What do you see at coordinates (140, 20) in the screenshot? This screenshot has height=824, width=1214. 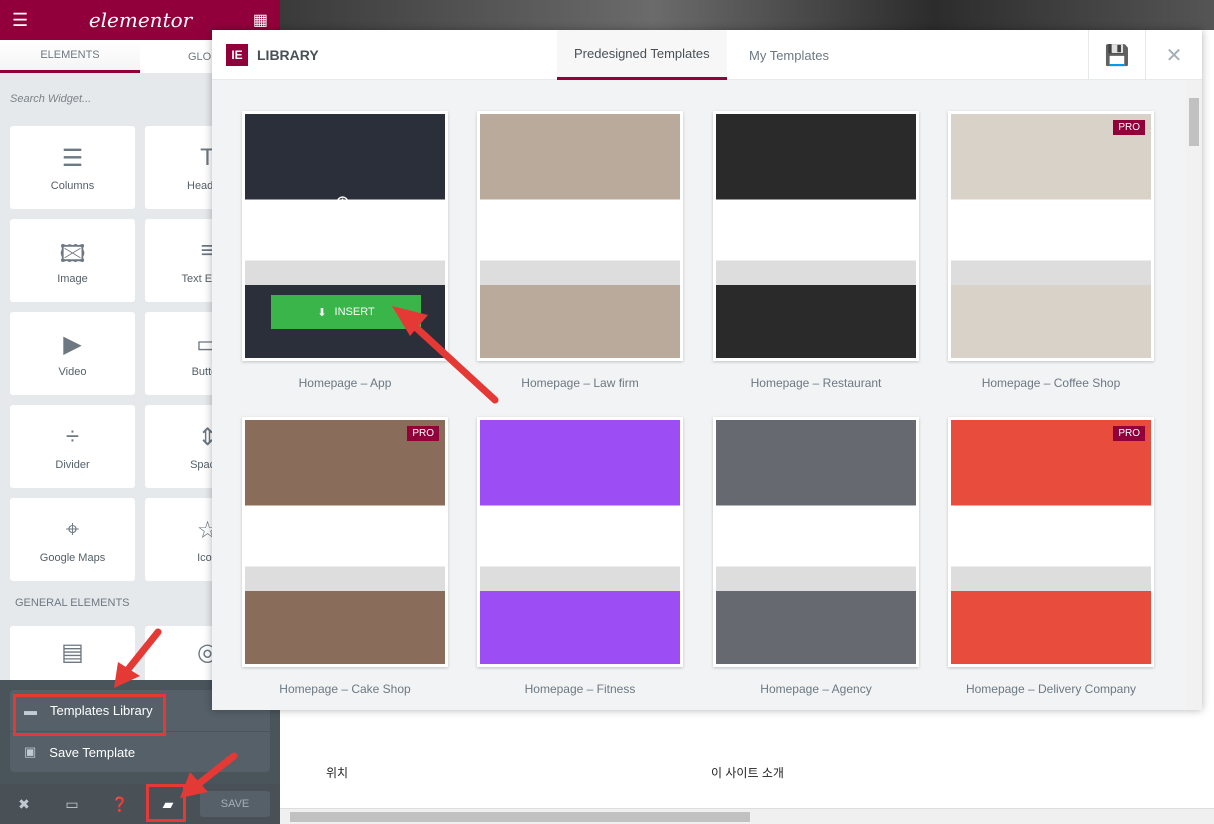 I see `elementor-logo: elementor` at bounding box center [140, 20].